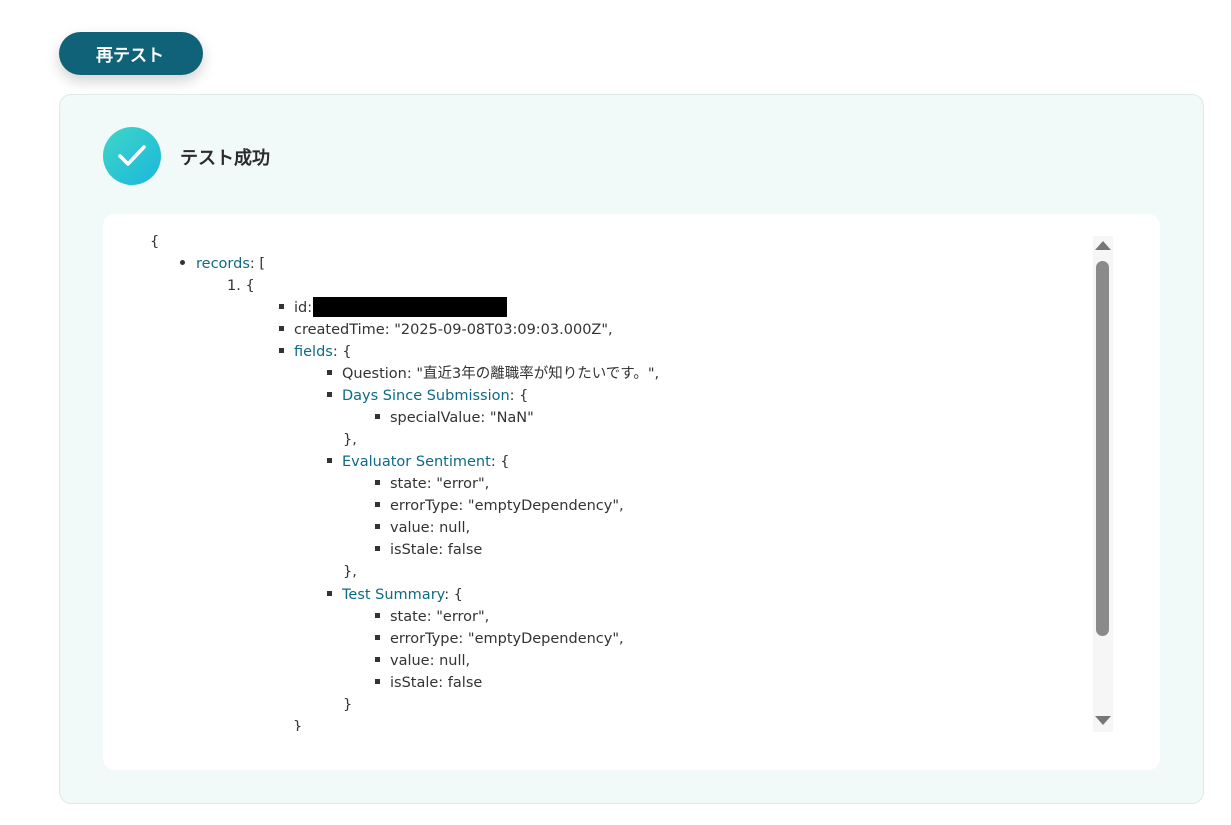  I want to click on fields-key: fields, so click(313, 352).